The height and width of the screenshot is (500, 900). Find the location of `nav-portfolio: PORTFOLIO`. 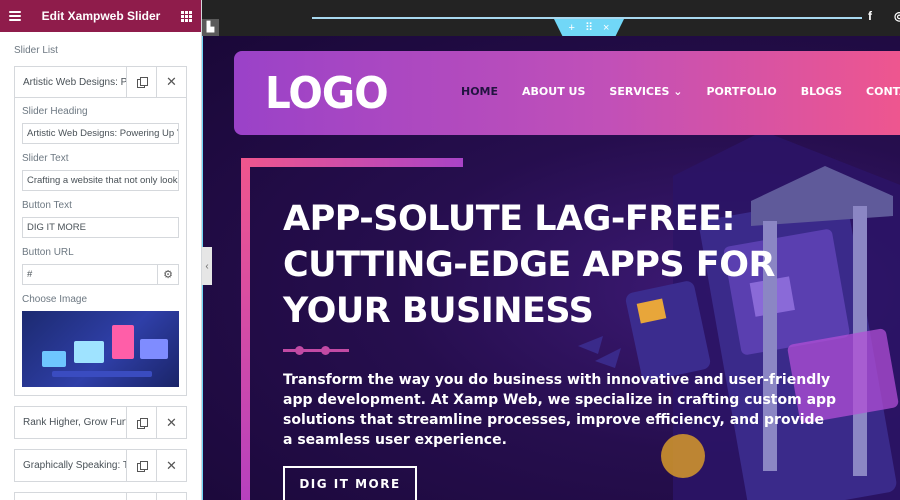

nav-portfolio: PORTFOLIO is located at coordinates (741, 91).